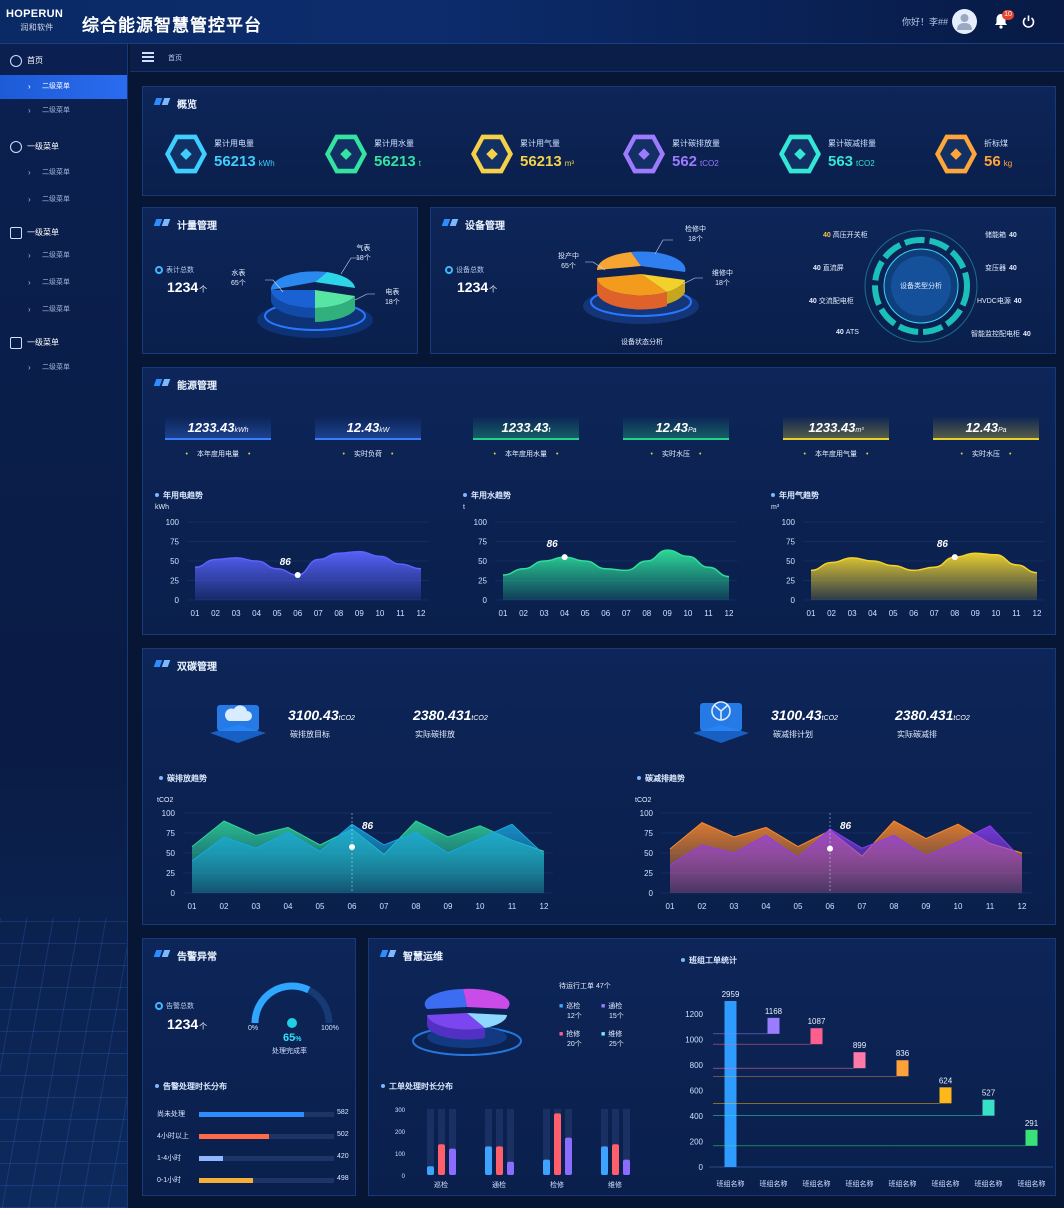 Image resolution: width=1064 pixels, height=1208 pixels. I want to click on equip-total-value: 1234个, so click(477, 287).